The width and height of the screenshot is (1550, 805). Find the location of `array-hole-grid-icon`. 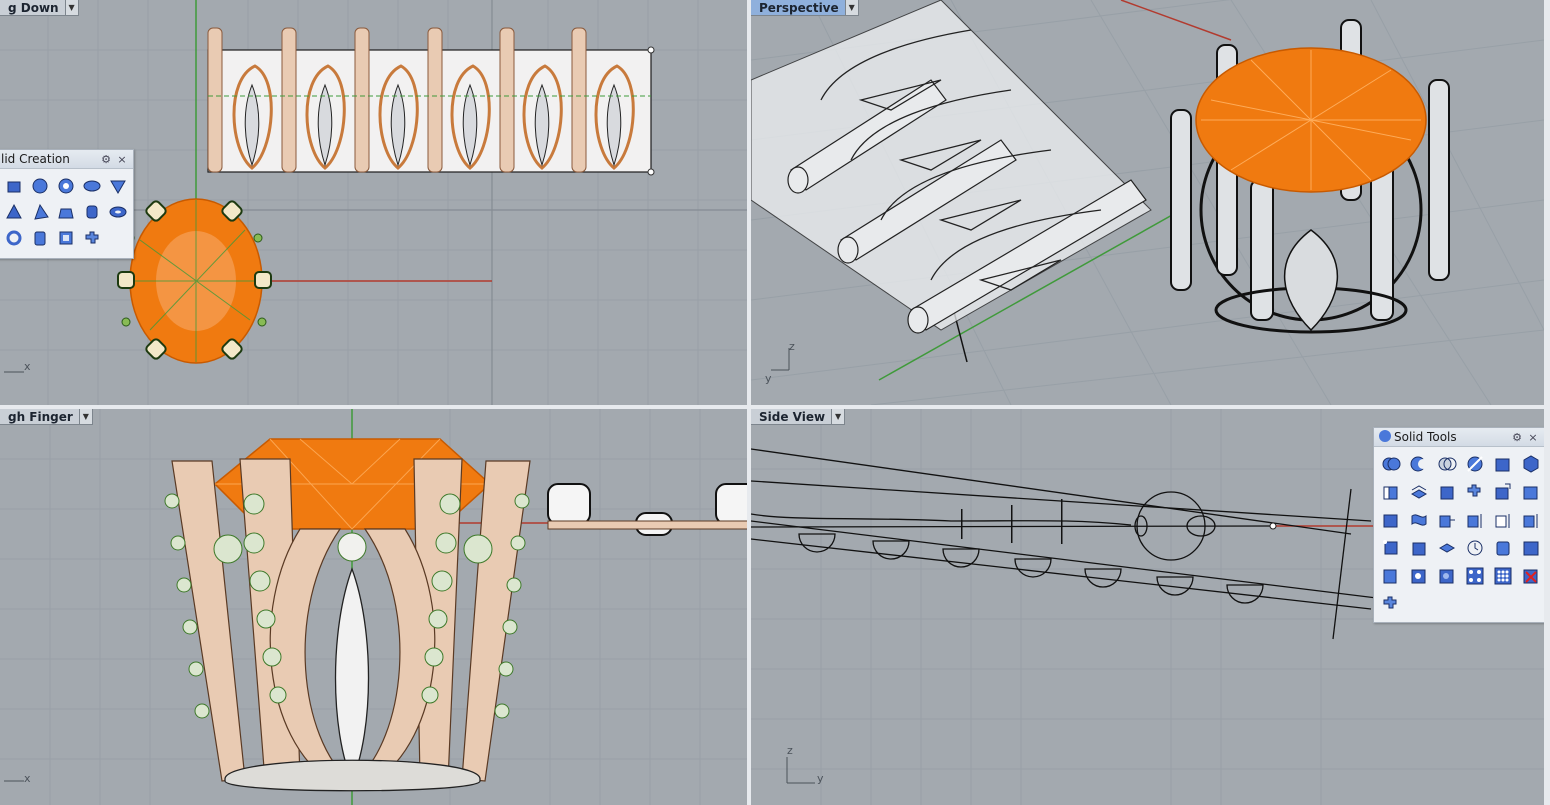

array-hole-grid-icon is located at coordinates (1503, 576).